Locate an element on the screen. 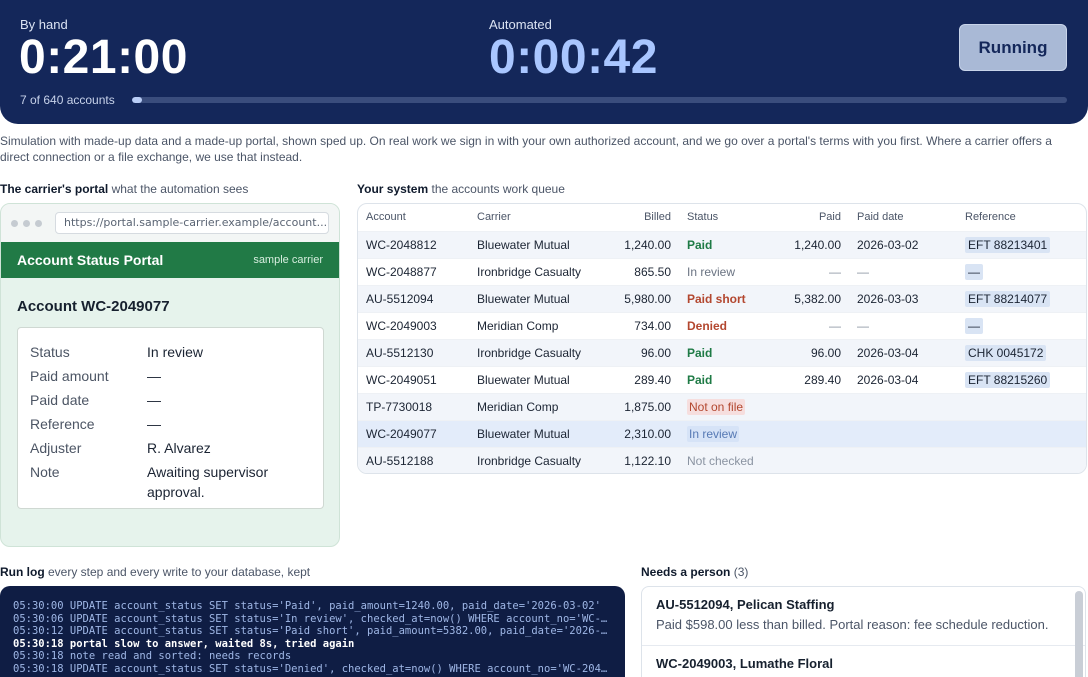  paid-date-cell-text: 2026-03-04 is located at coordinates (888, 352).